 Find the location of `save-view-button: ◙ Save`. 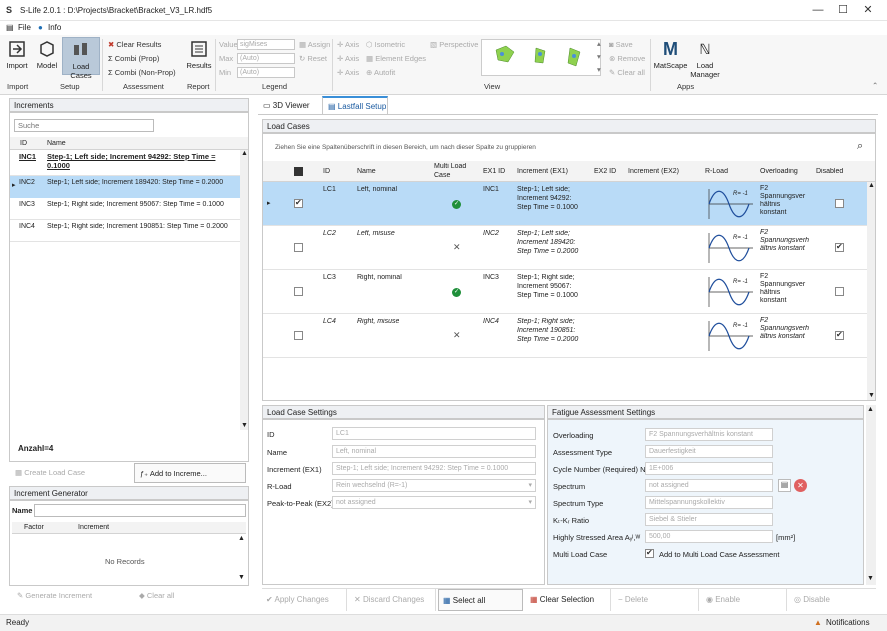

save-view-button: ◙ Save is located at coordinates (621, 44).